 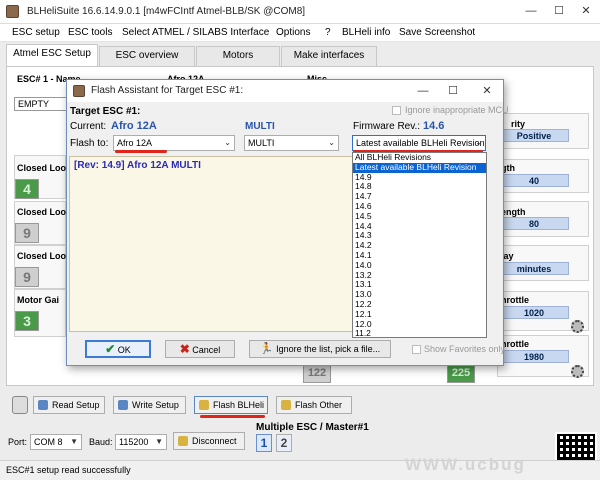 I want to click on revision-option: 13.0, so click(x=419, y=294).